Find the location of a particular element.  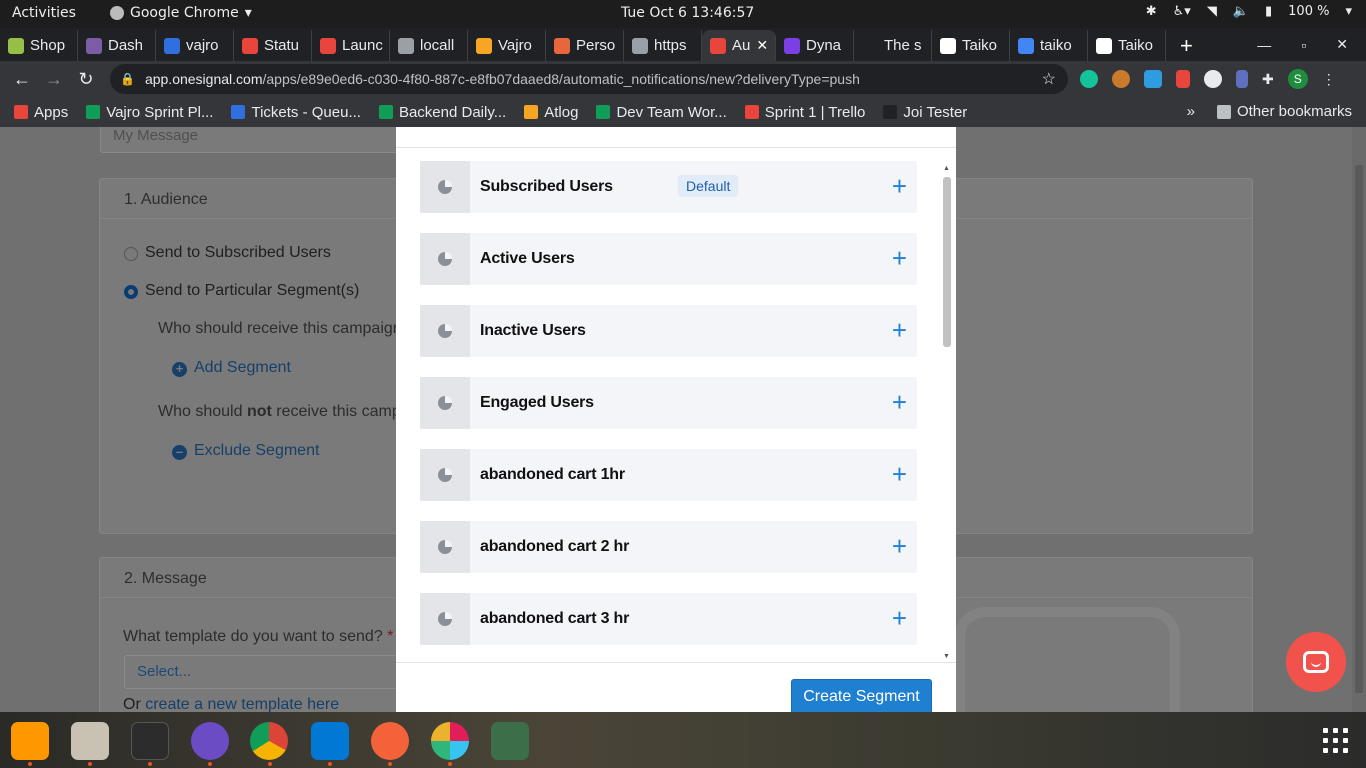

reload-icon: ↻ is located at coordinates (86, 79).